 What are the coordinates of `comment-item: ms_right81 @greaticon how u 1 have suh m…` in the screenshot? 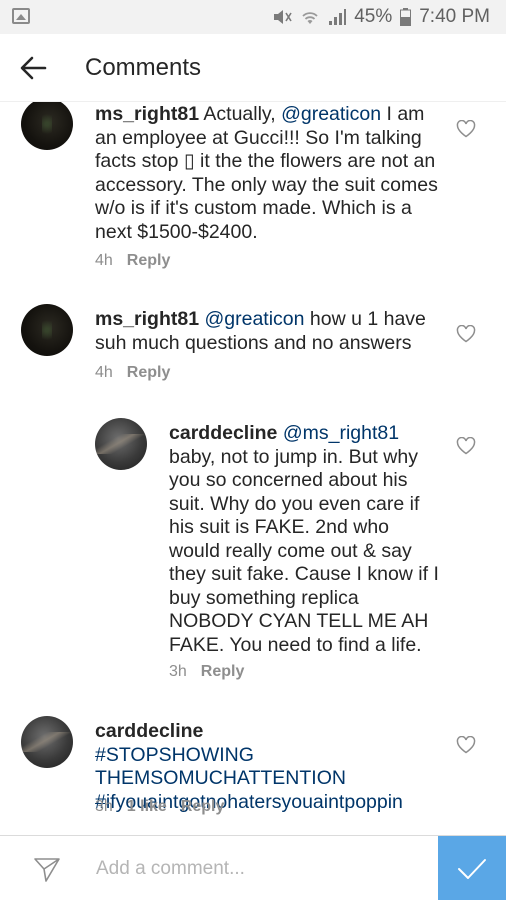 It's located at (253, 352).